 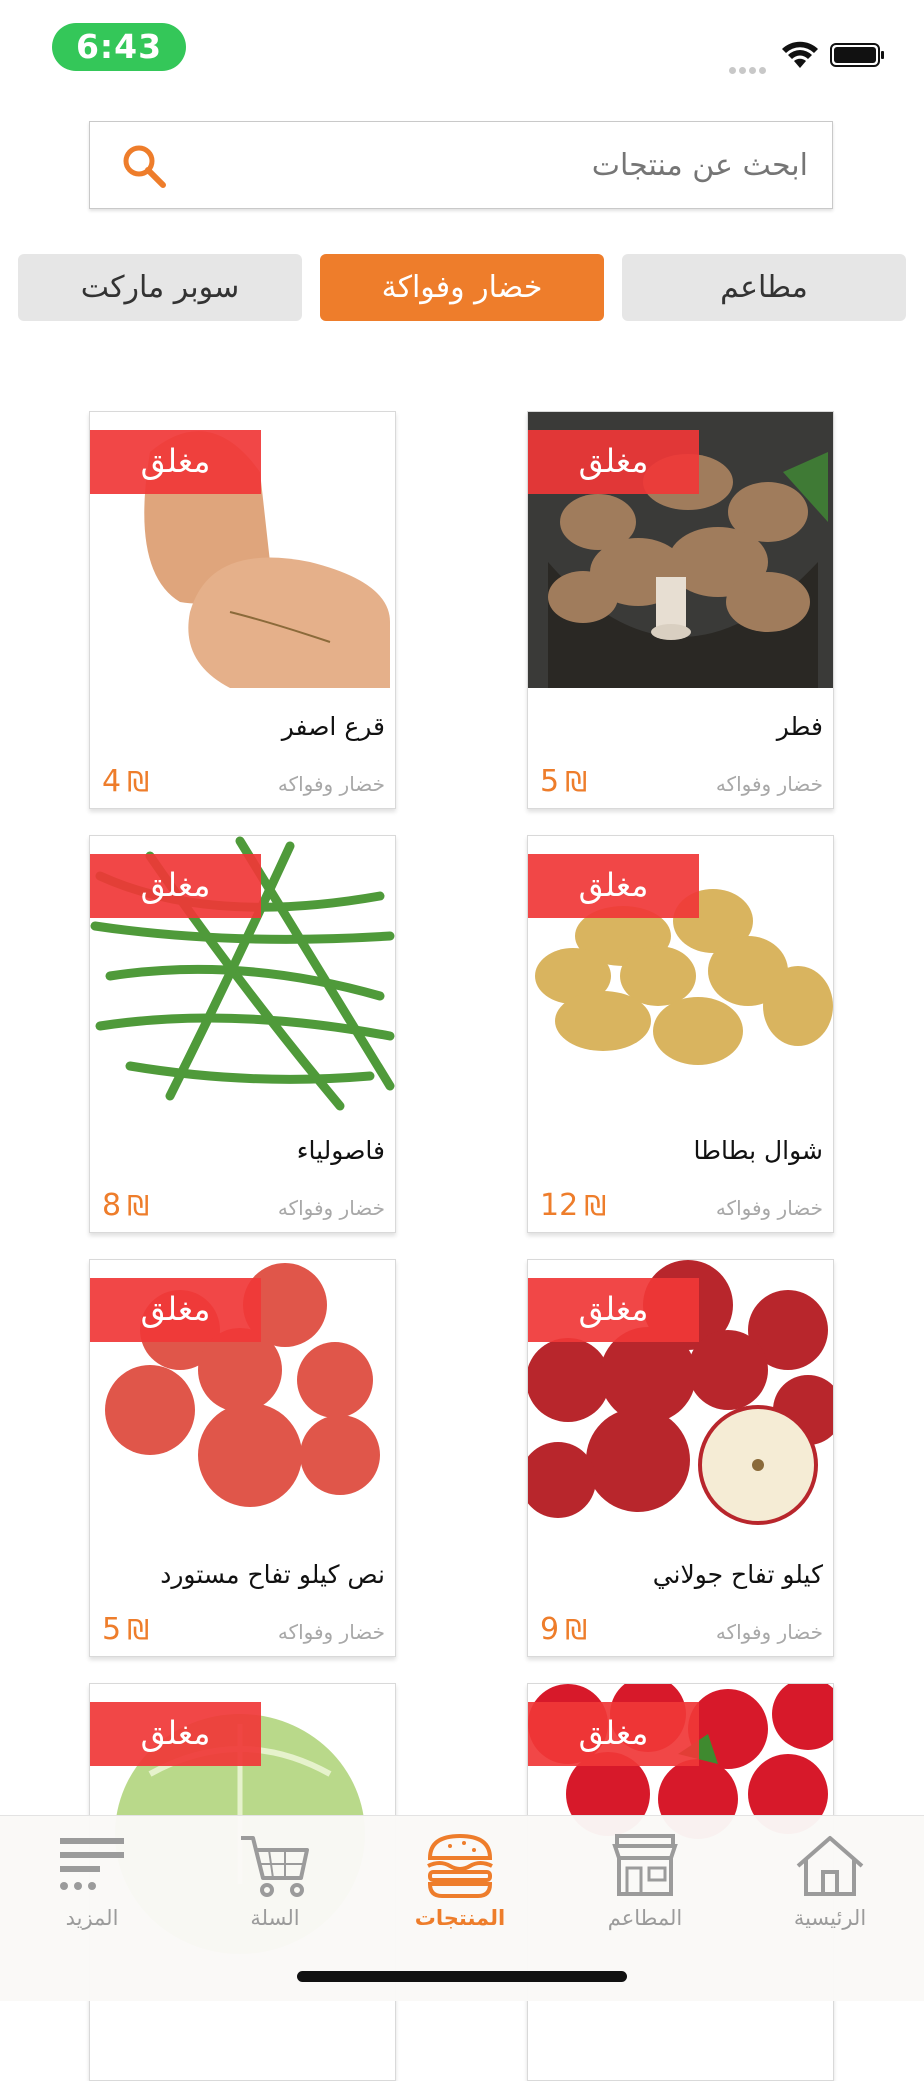 What do you see at coordinates (333, 726) in the screenshot?
I see `product-name: قرع اصفر` at bounding box center [333, 726].